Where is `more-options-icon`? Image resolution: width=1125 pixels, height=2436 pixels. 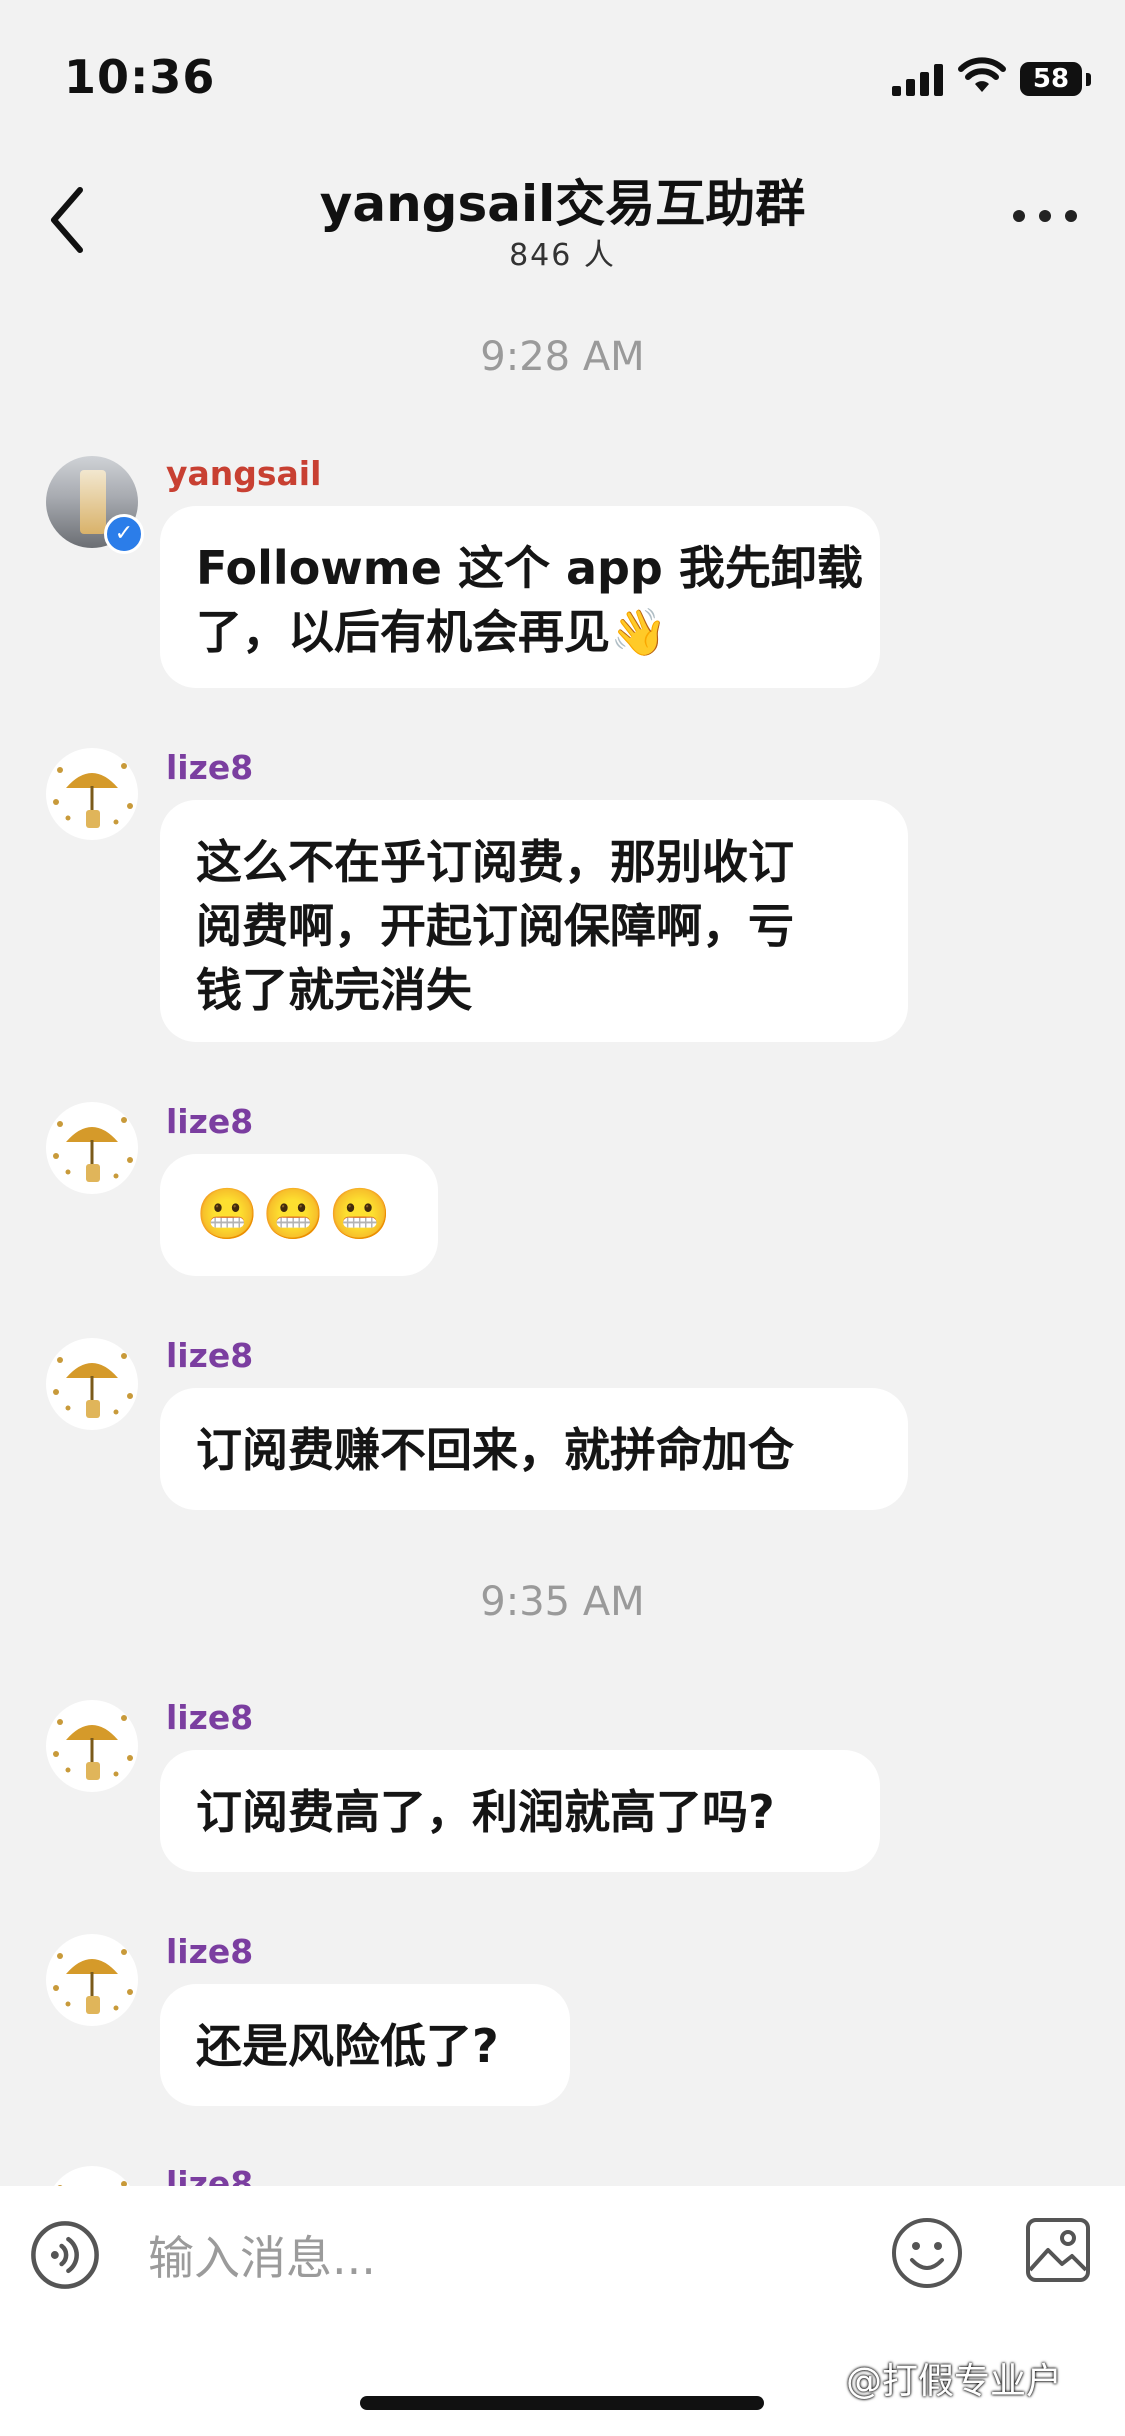
more-options-icon is located at coordinates (1045, 216).